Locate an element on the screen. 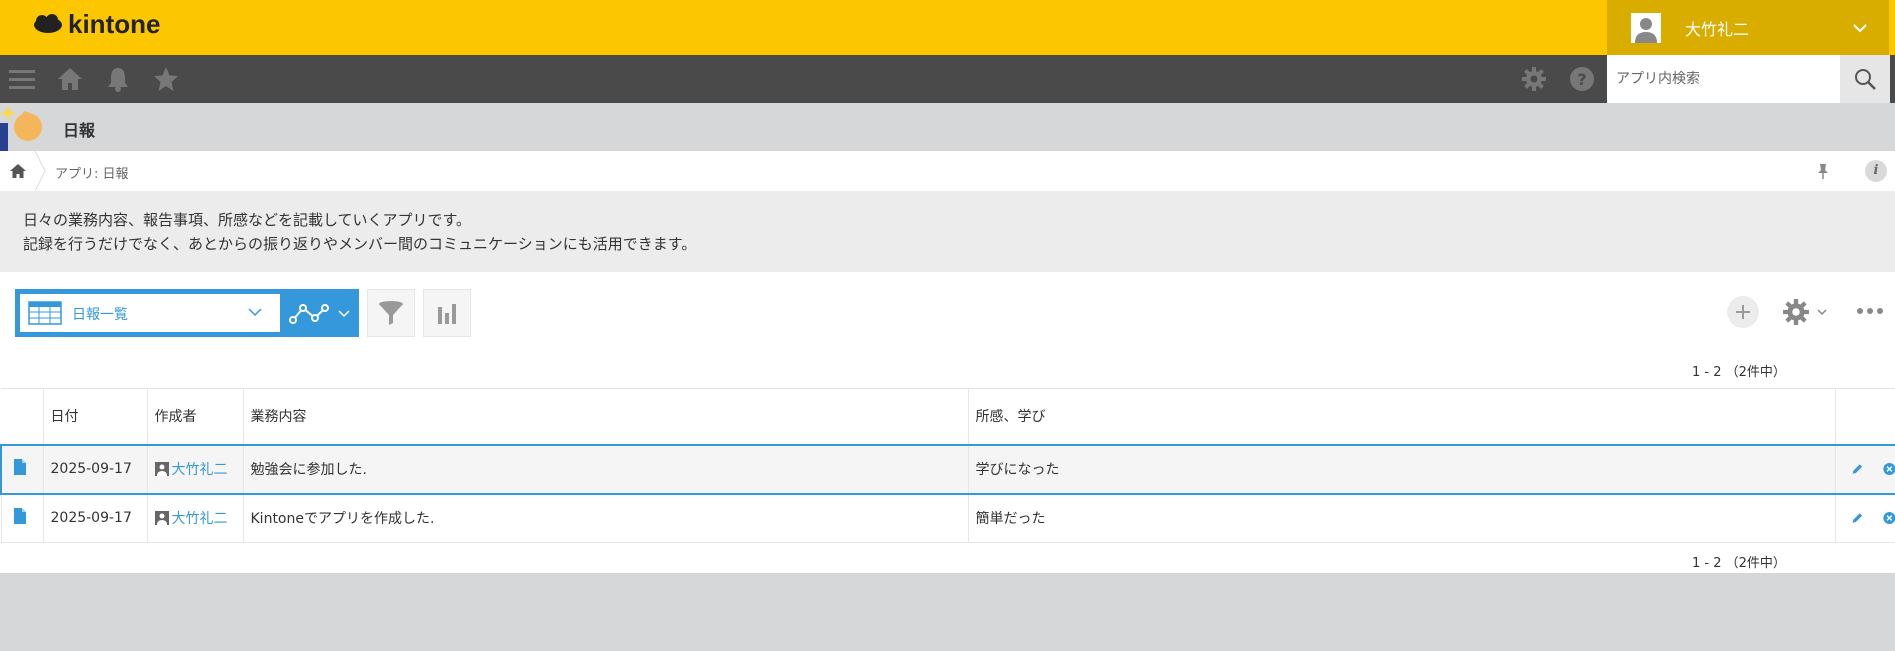 The width and height of the screenshot is (1895, 651). global-nav: ? is located at coordinates (947, 79).